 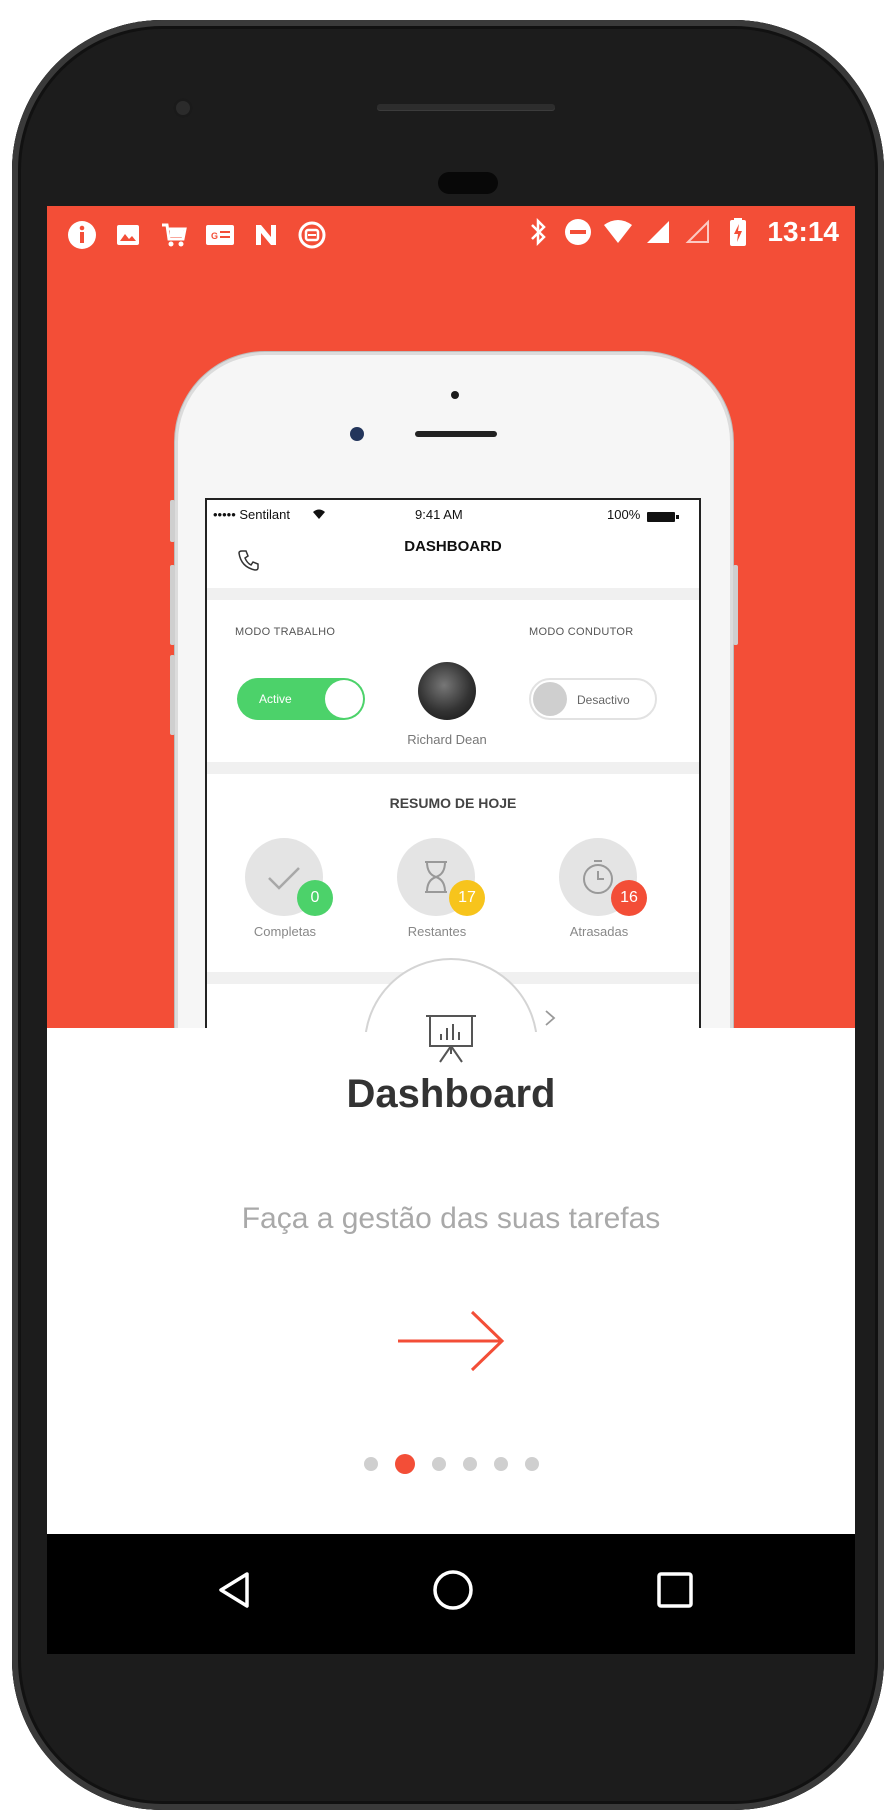 I want to click on restantes-label: Restantes, so click(x=437, y=931).